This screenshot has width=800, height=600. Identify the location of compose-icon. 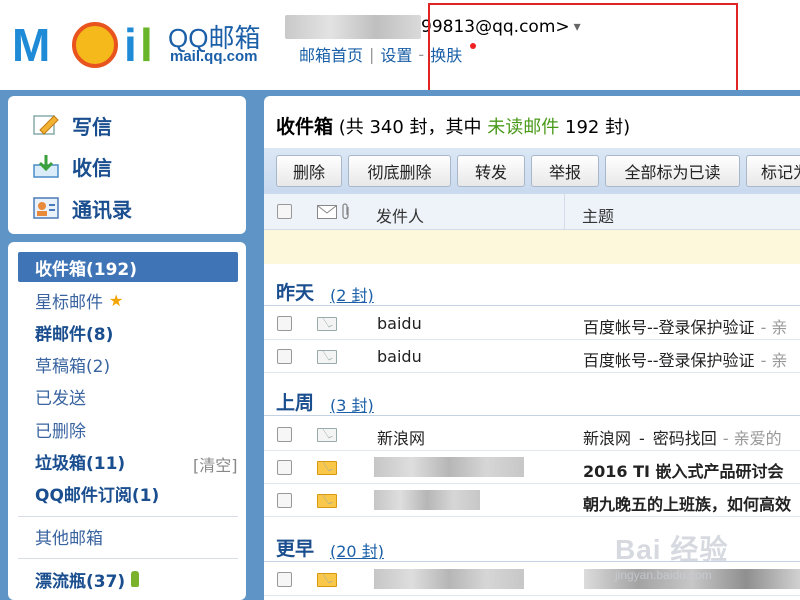
(46, 125).